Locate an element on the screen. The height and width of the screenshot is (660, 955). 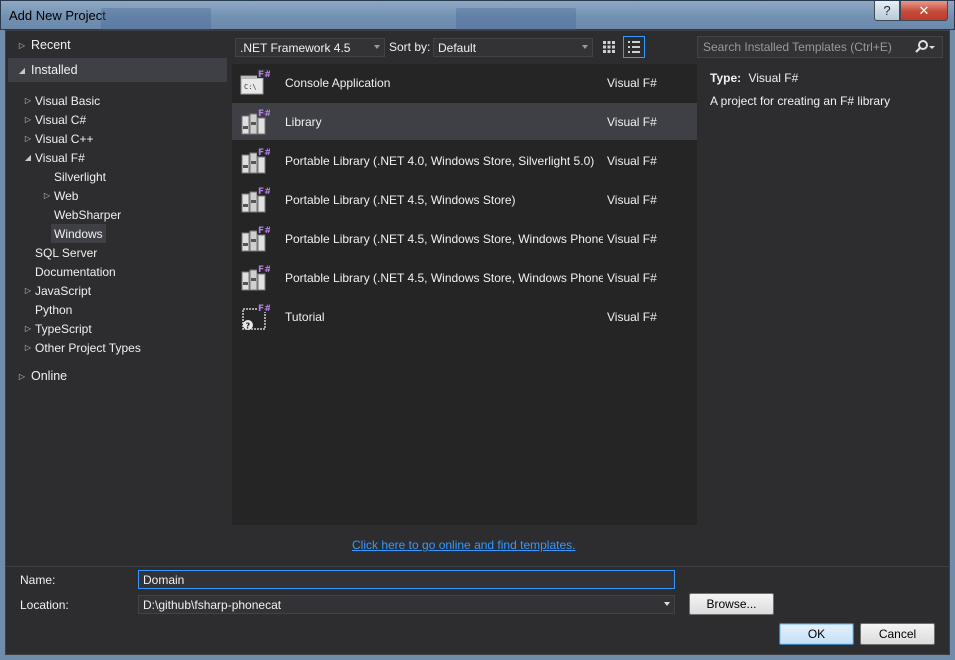
tree-section-recent: ▷ Recent is located at coordinates (43, 45).